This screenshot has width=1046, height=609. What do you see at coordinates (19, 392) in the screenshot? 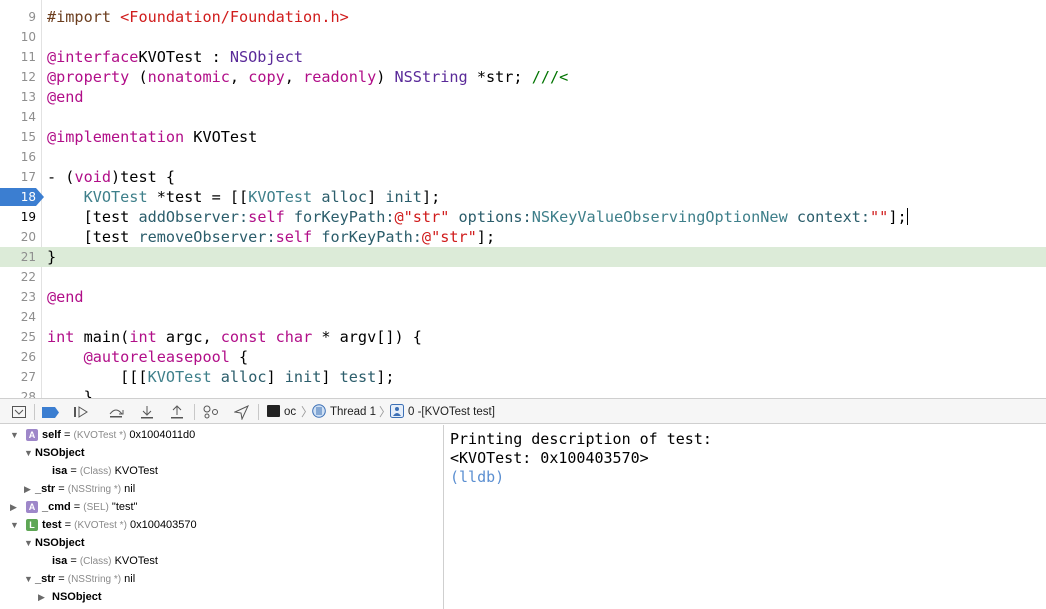
I see `line-number: 28` at bounding box center [19, 392].